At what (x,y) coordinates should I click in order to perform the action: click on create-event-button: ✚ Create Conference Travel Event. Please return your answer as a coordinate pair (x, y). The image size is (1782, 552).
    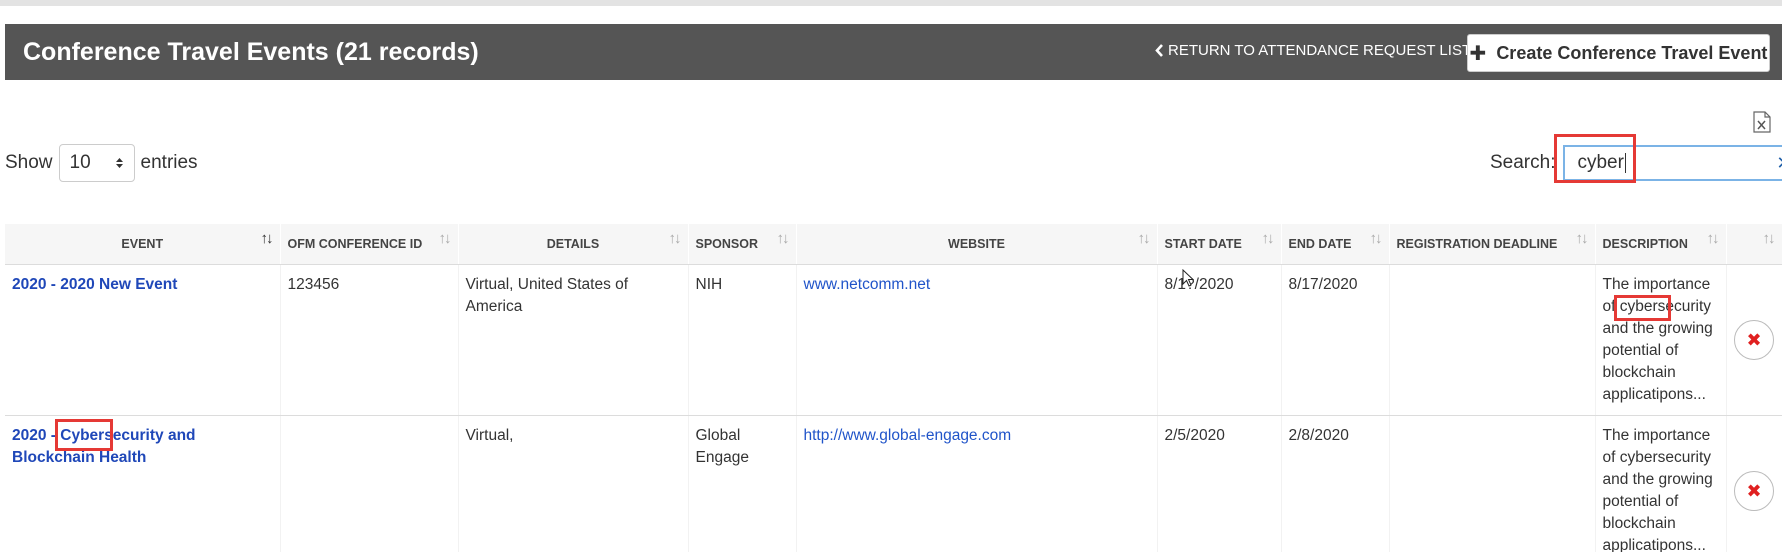
    Looking at the image, I should click on (1618, 53).